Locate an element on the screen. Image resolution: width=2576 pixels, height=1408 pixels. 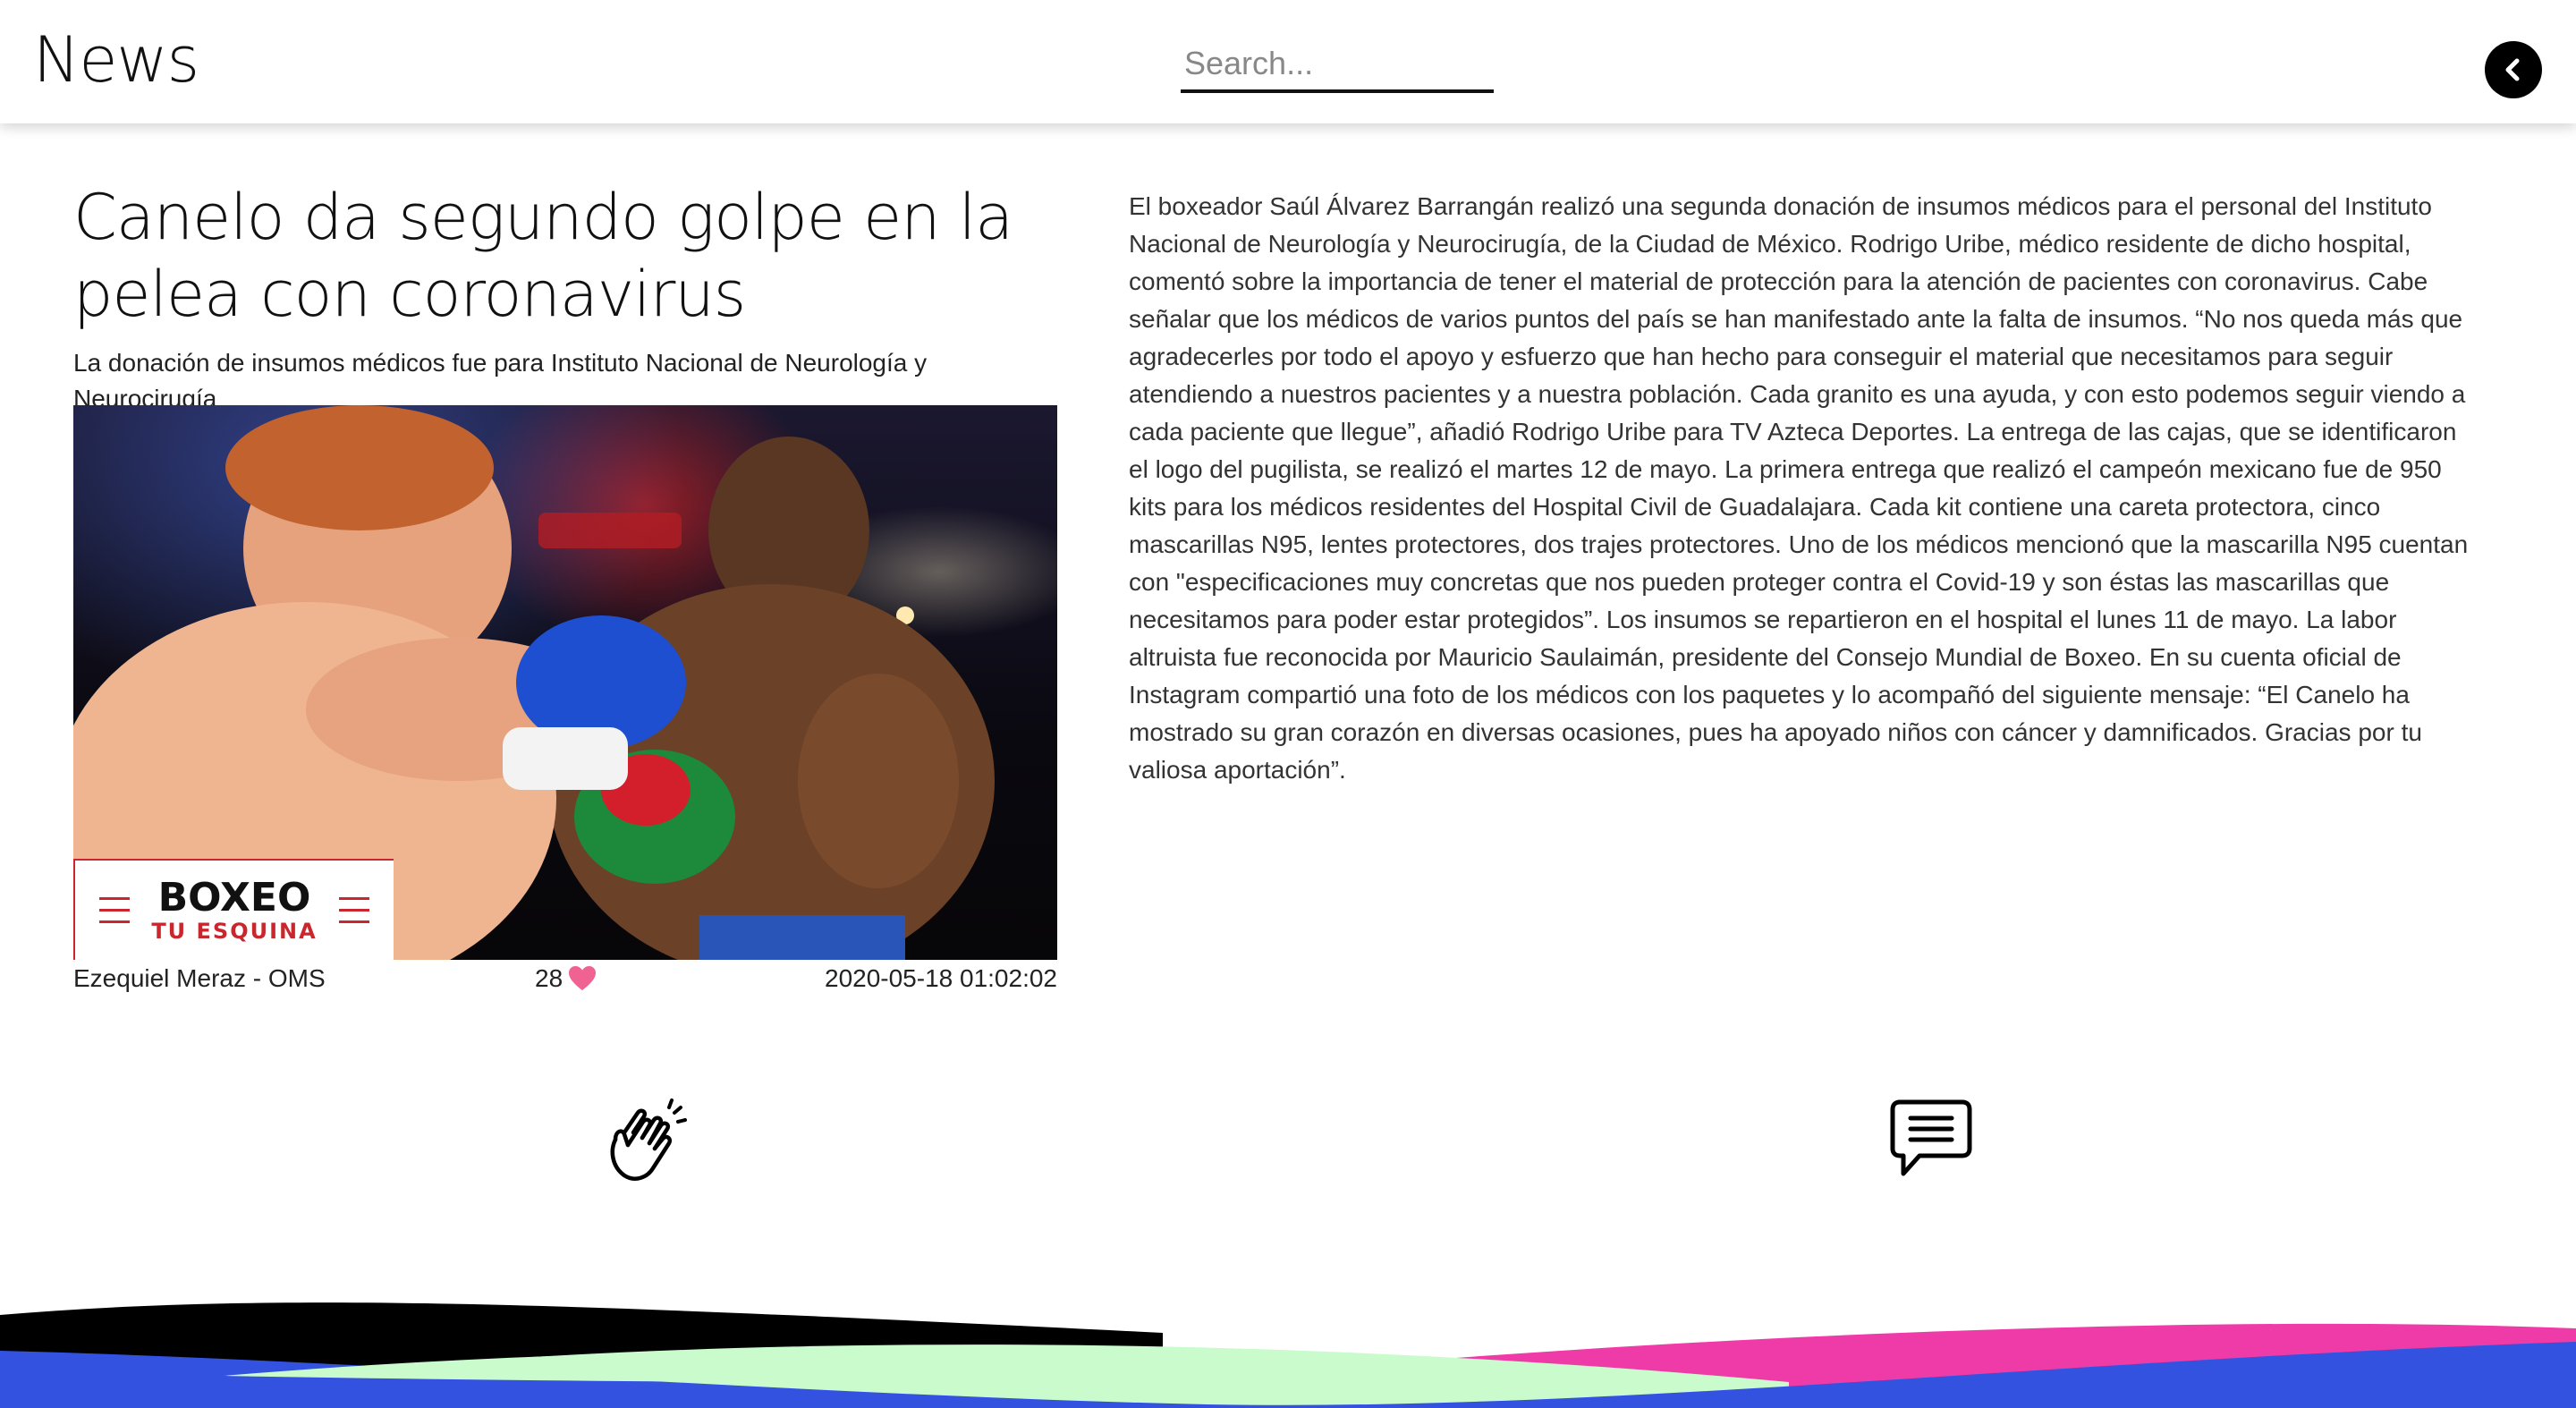
logo-main-text: BOXEO is located at coordinates (234, 897).